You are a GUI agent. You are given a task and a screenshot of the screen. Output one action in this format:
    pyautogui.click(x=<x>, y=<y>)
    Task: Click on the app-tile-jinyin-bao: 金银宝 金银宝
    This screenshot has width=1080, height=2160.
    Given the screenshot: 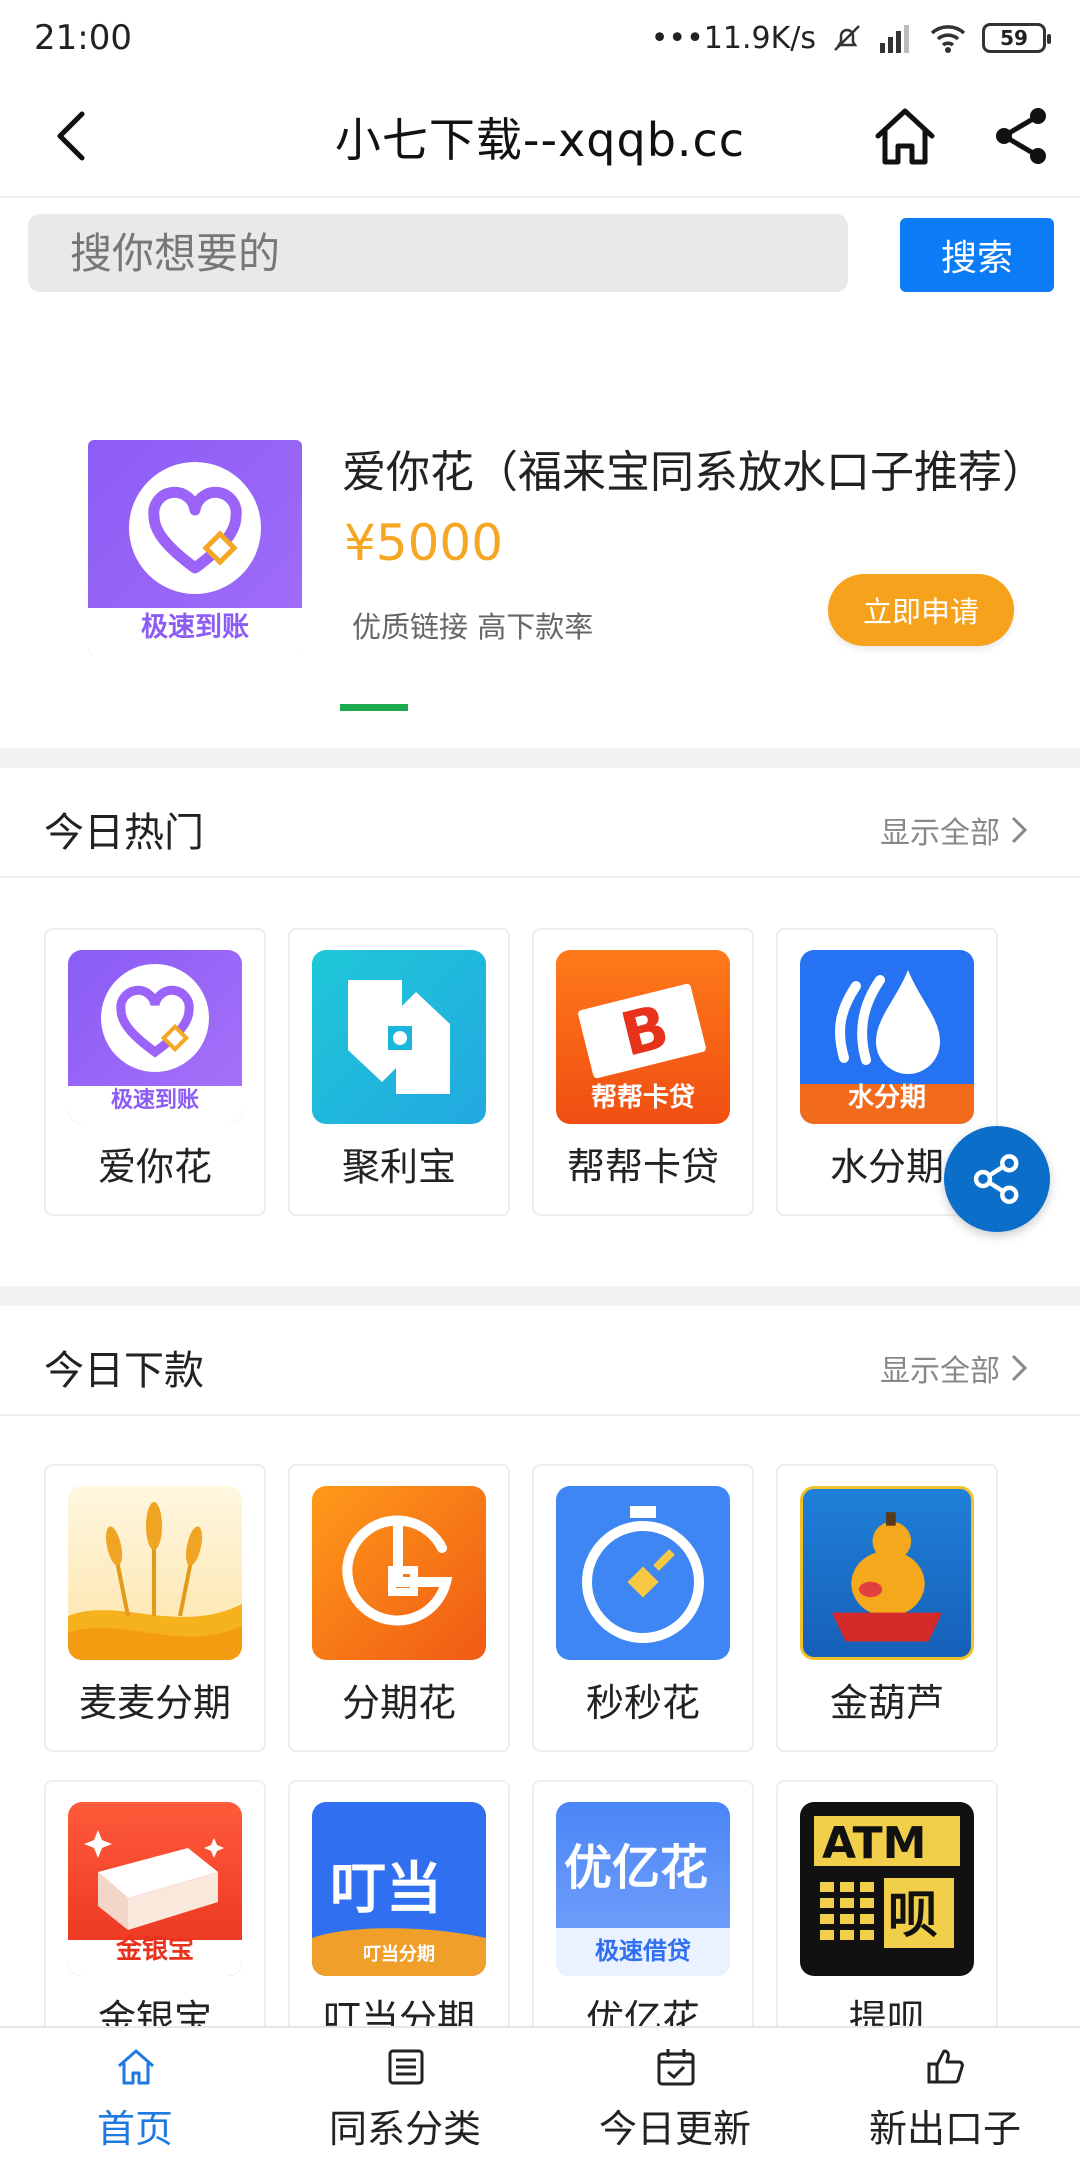 What is the action you would take?
    pyautogui.click(x=155, y=1924)
    